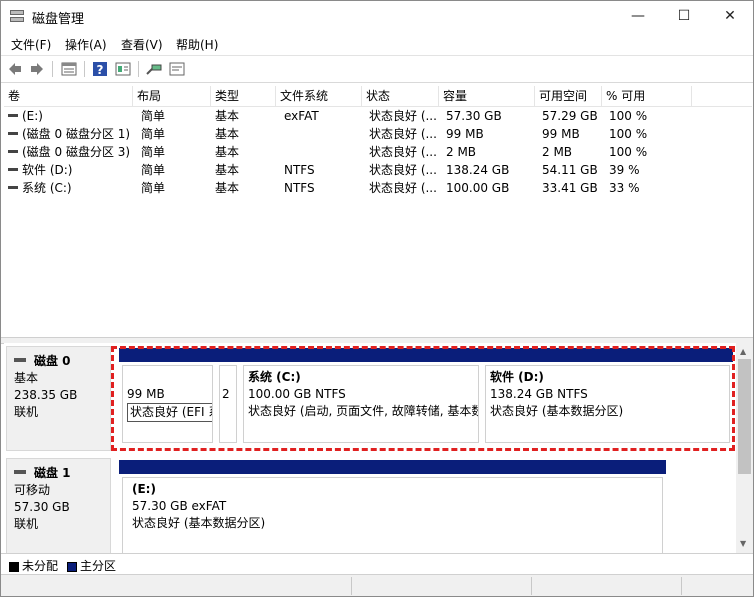 The height and width of the screenshot is (597, 754). What do you see at coordinates (301, 116) in the screenshot?
I see `volume-filesystem: exFAT` at bounding box center [301, 116].